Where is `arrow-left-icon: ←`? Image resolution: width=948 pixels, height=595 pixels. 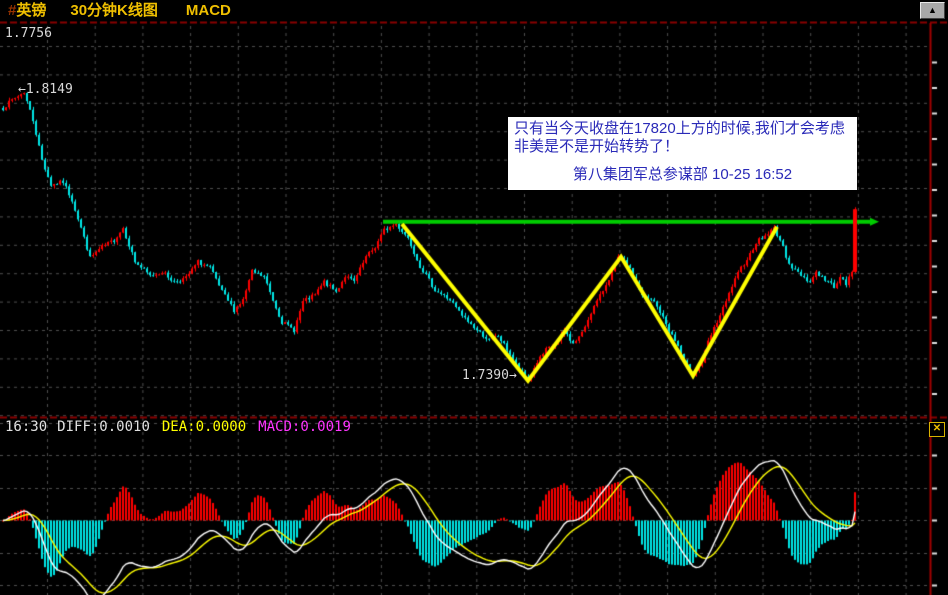
arrow-left-icon: ← is located at coordinates (22, 89).